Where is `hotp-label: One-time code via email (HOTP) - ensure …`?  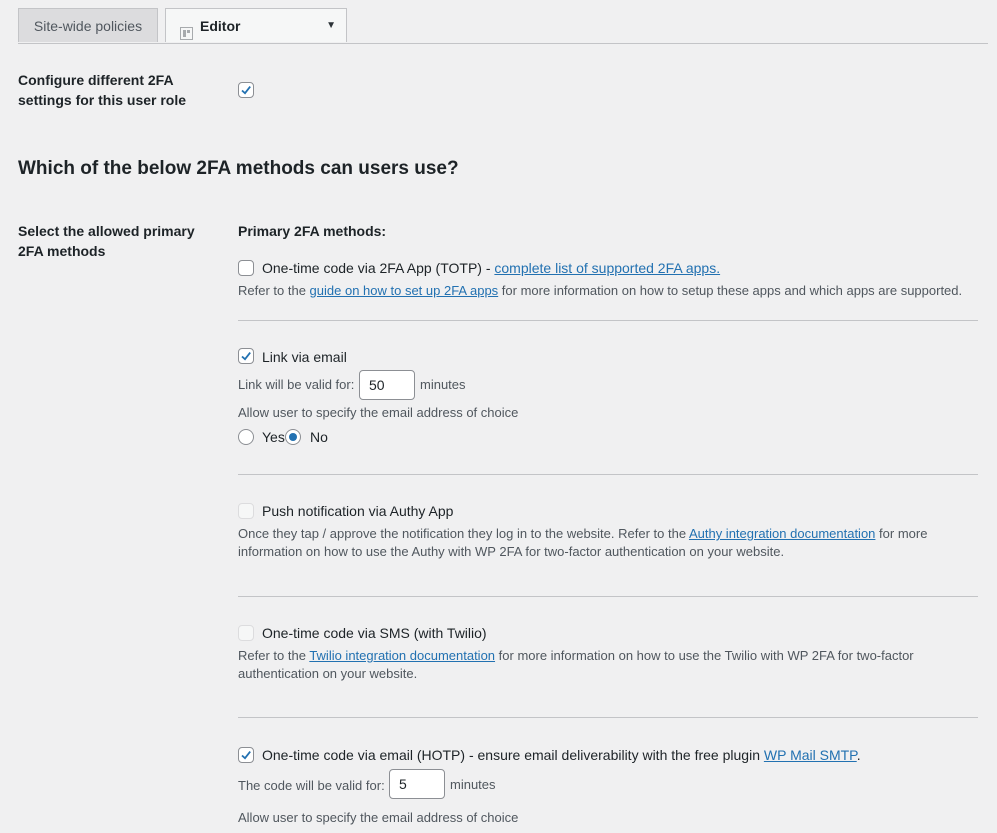 hotp-label: One-time code via email (HOTP) - ensure … is located at coordinates (561, 755).